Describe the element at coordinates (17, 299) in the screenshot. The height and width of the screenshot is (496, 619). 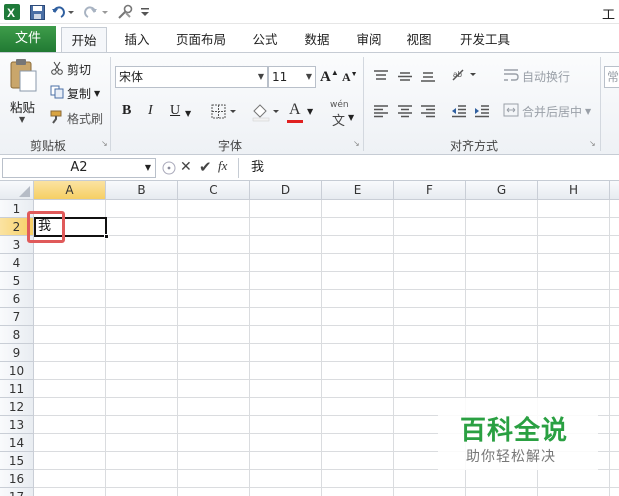
I see `row-header-6: 6` at that location.